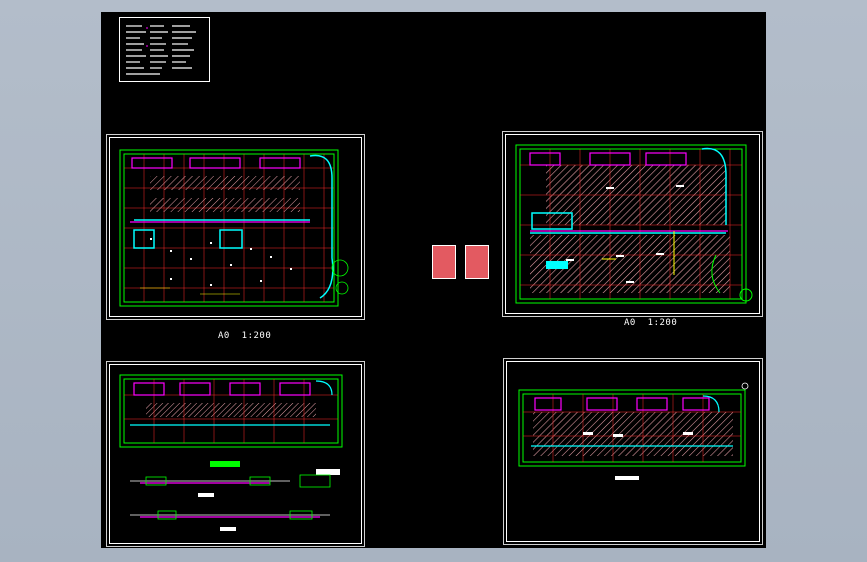  I want to click on legend-notes-block, so click(164, 49).